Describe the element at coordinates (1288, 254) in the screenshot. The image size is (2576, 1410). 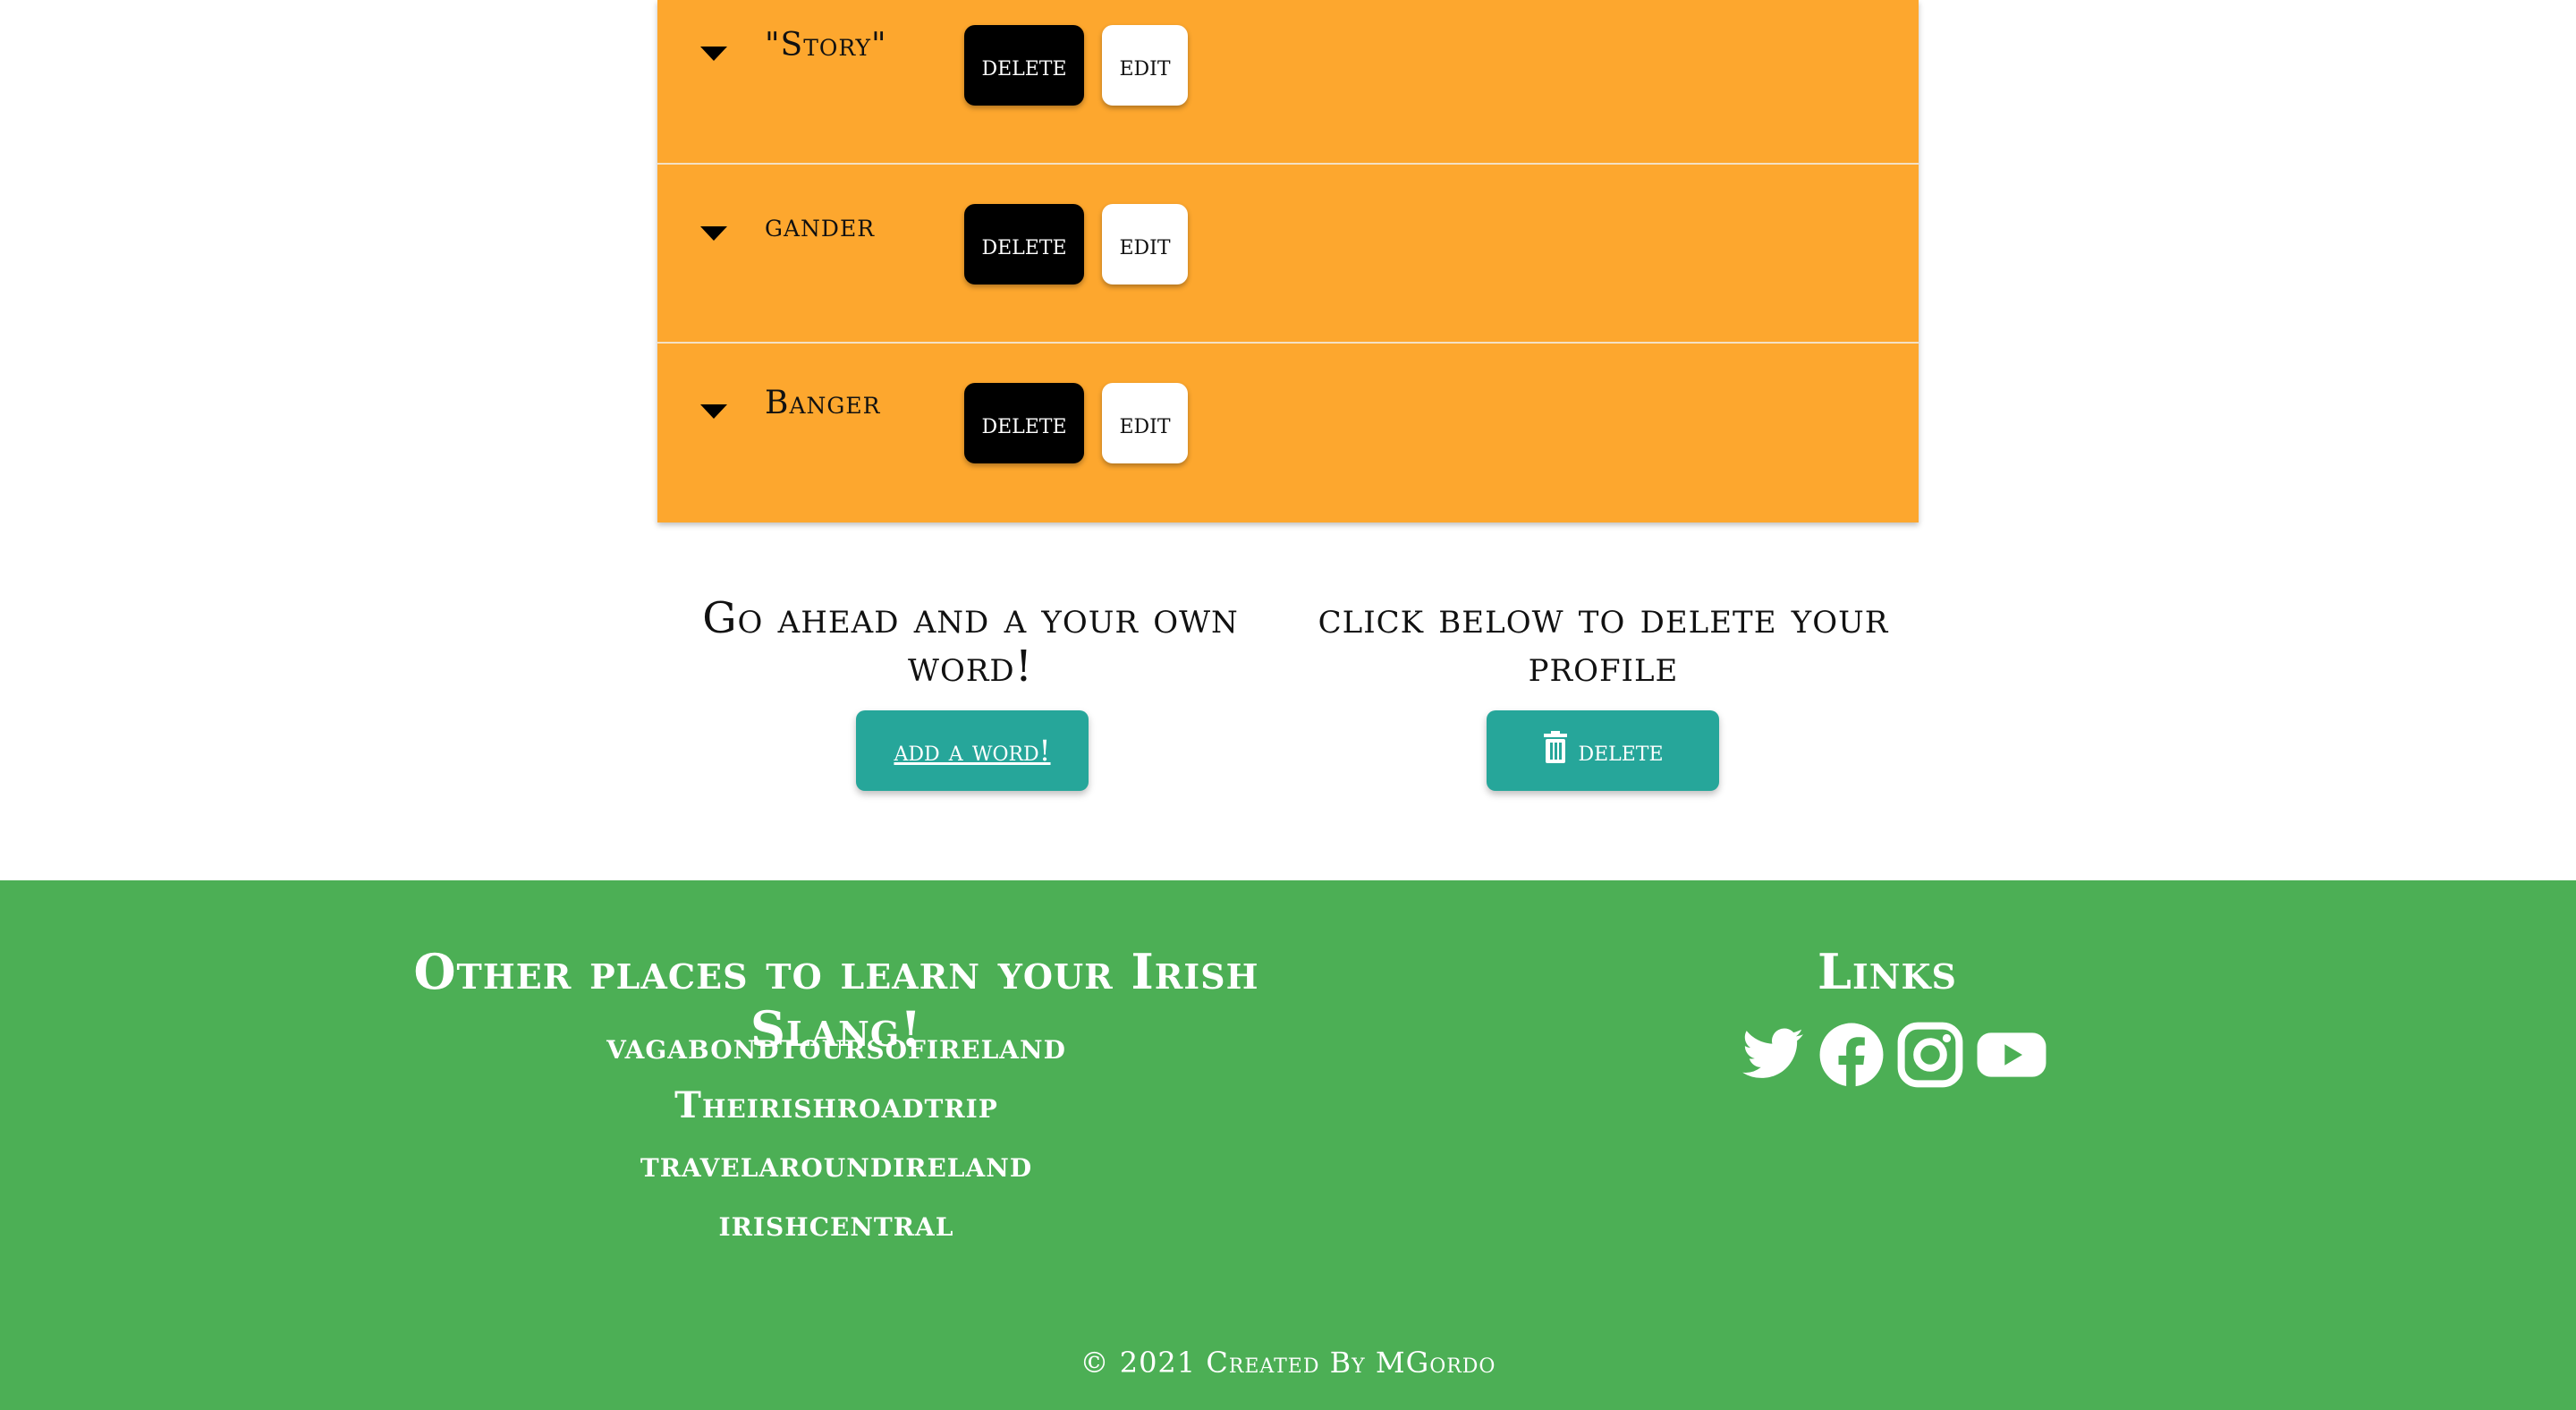
I see `word-item: gander delete edit` at that location.